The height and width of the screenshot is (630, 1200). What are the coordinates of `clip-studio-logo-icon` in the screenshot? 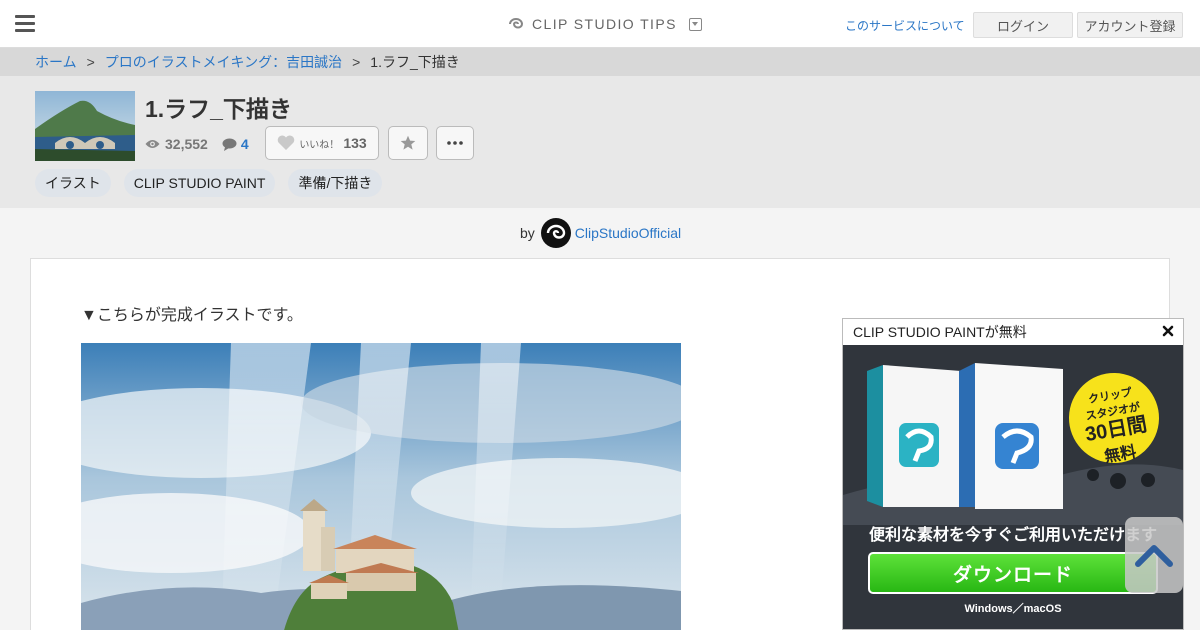 It's located at (516, 23).